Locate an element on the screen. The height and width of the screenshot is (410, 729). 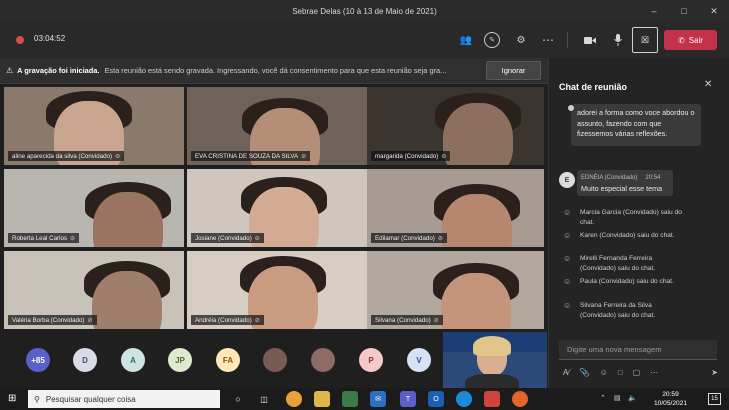
participant-name: margarida (Convidado) is located at coordinates (407, 156).